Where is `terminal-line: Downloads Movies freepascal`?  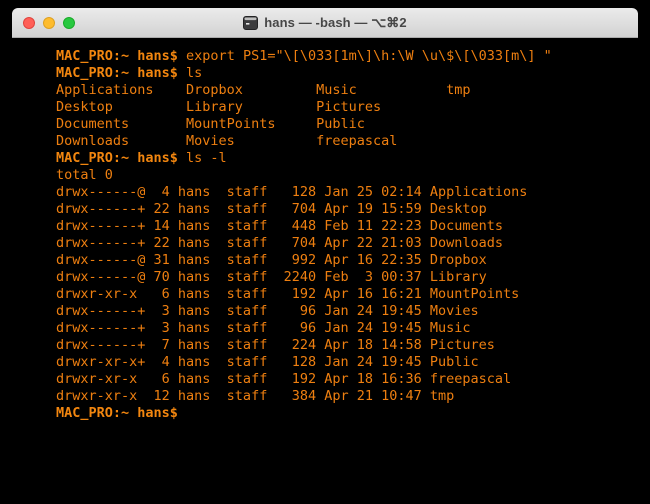
terminal-line: Downloads Movies freepascal is located at coordinates (227, 141).